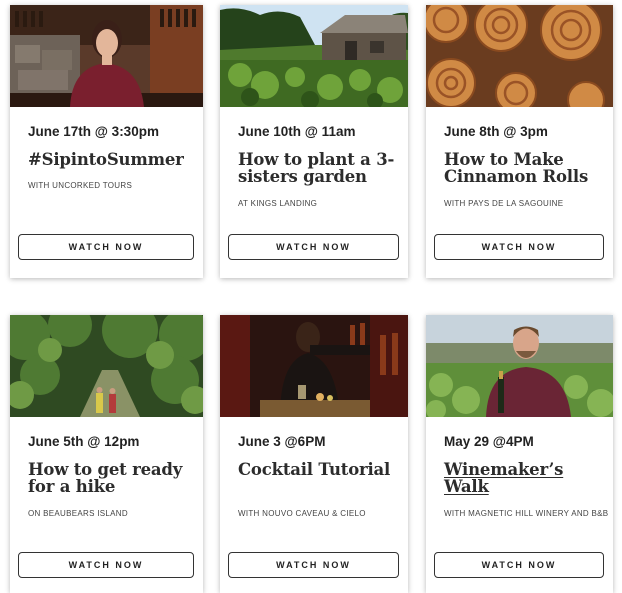 The height and width of the screenshot is (593, 622). I want to click on event-date: June 8th @ 3pm, so click(496, 131).